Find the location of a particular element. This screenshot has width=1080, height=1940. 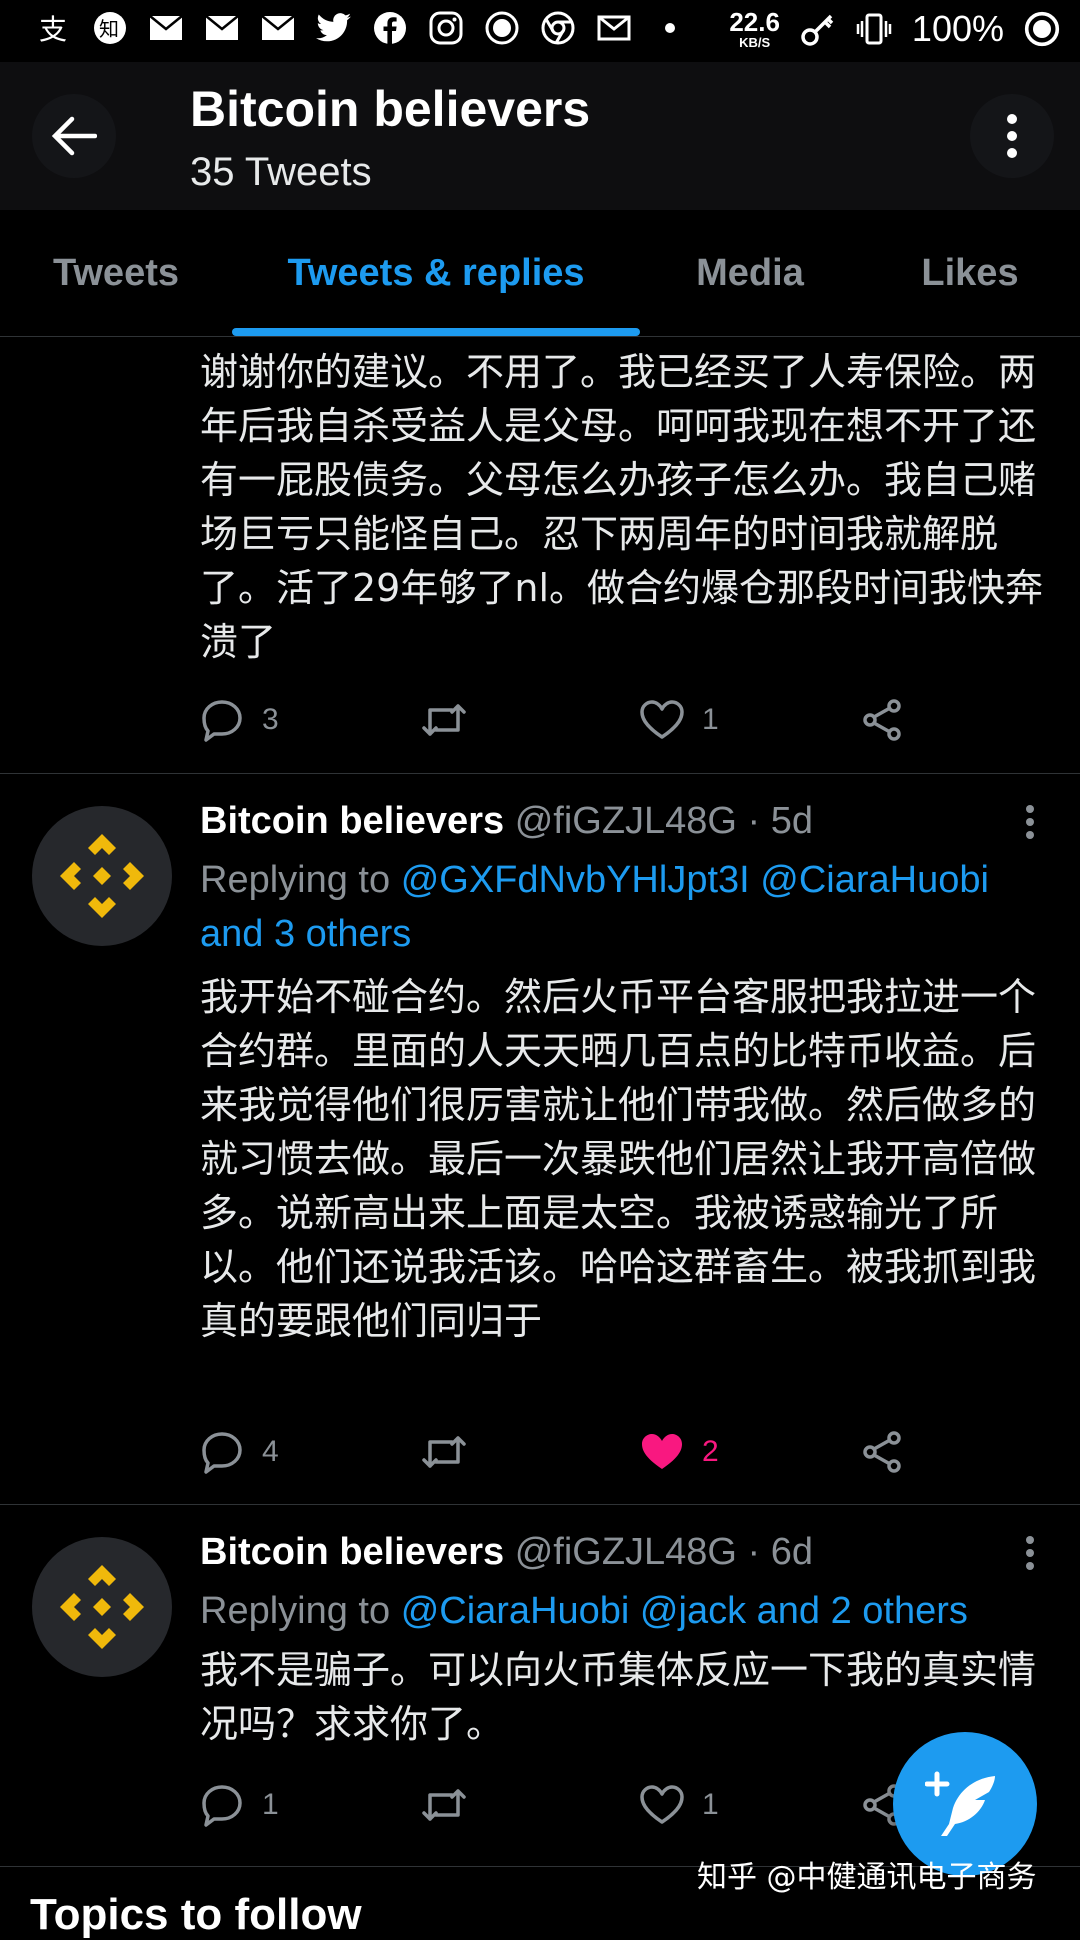

network-speed-unit: KB/S is located at coordinates (755, 42).